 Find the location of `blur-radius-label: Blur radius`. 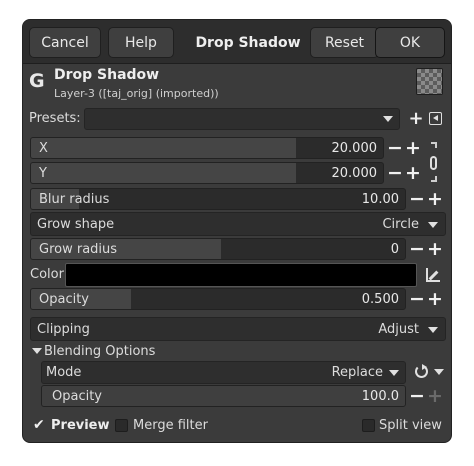

blur-radius-label: Blur radius is located at coordinates (74, 199).